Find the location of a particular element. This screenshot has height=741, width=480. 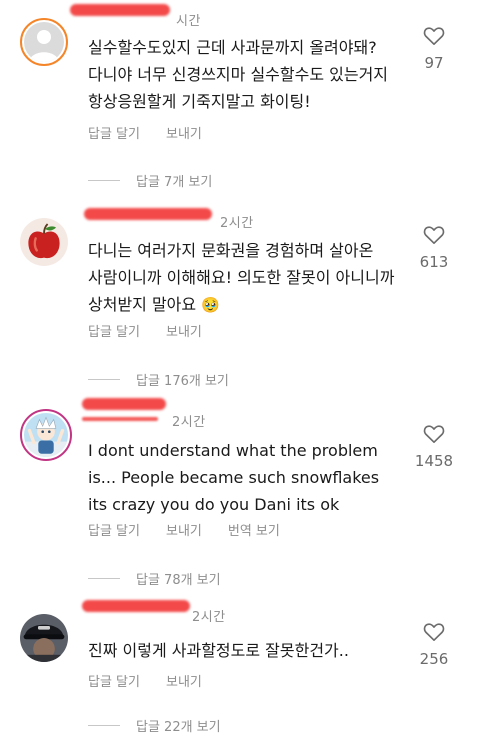

username-redacted-underline is located at coordinates (120, 419).